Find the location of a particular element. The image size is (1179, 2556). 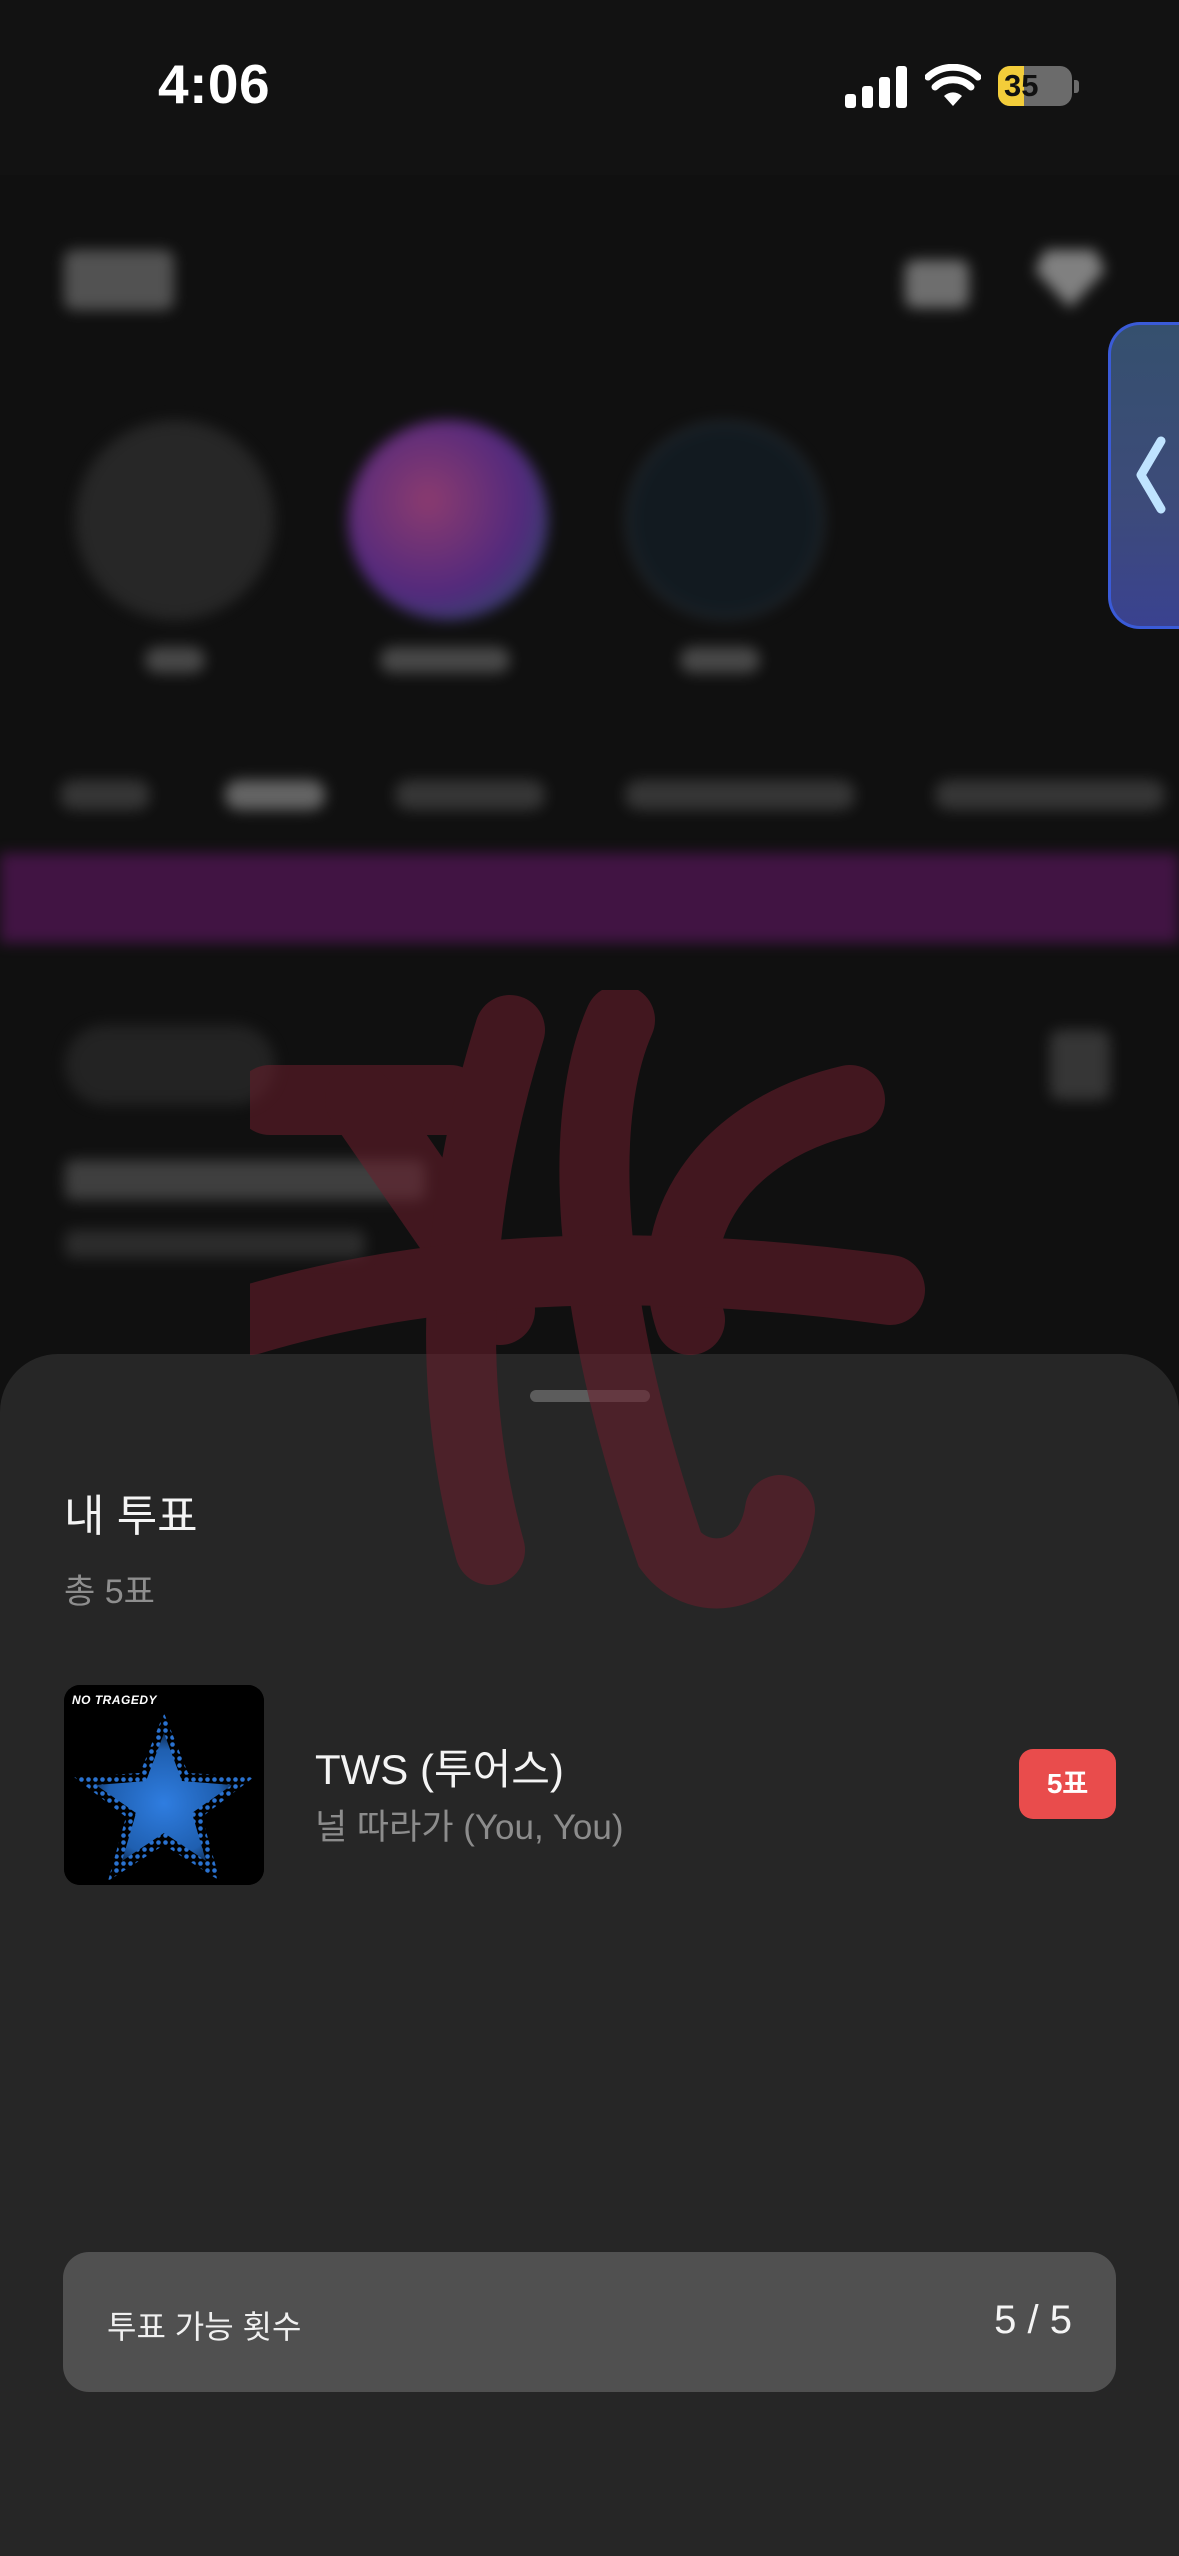

album-art-image: NO TRAGEDY is located at coordinates (164, 1785).